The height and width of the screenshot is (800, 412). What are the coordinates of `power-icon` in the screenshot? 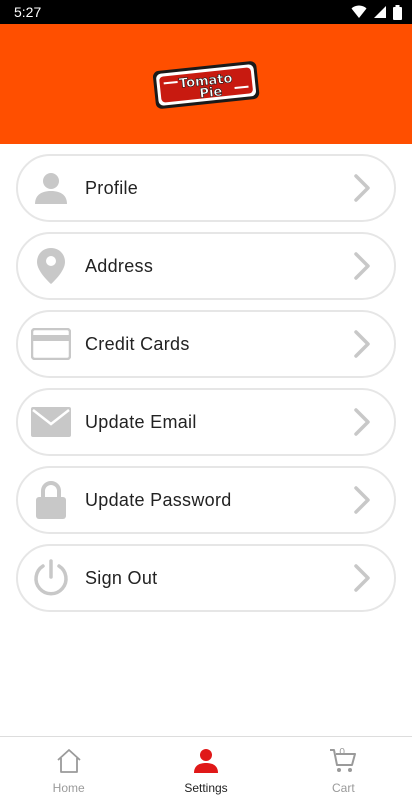 It's located at (51, 578).